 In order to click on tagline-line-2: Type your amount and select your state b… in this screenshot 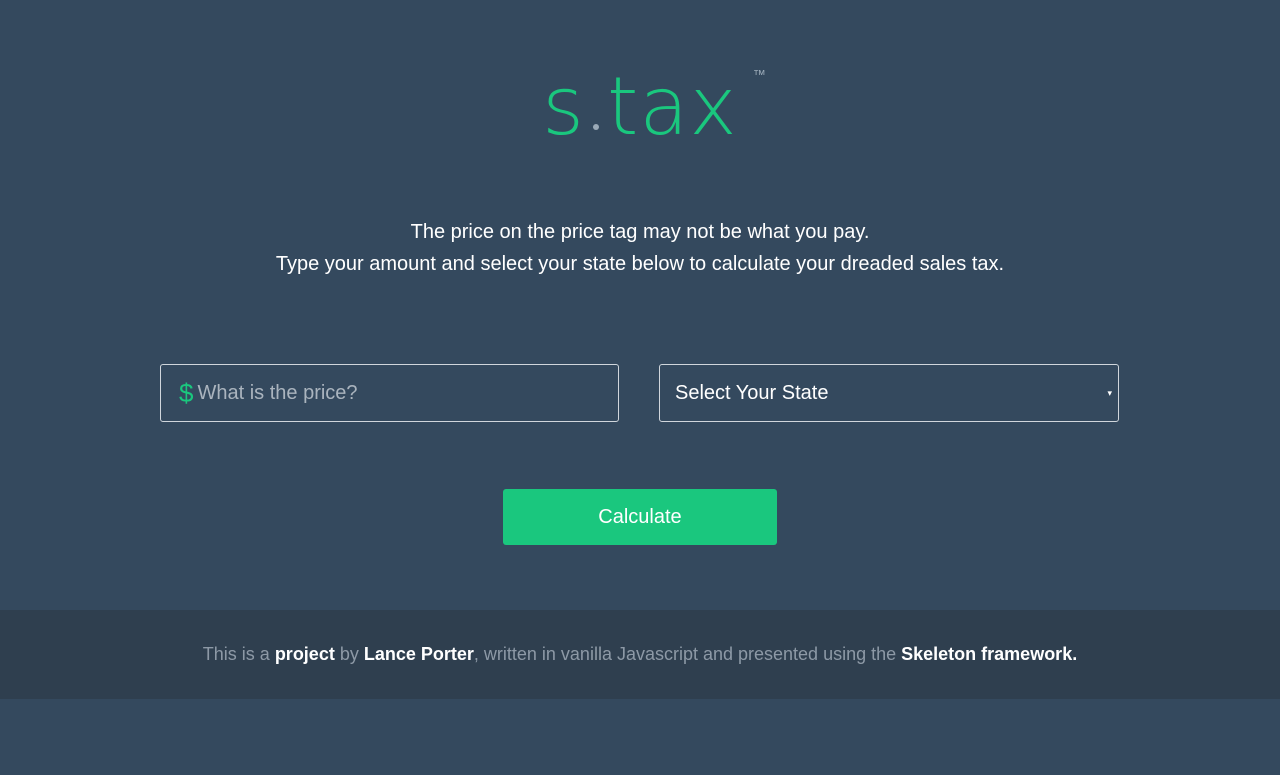, I will do `click(640, 264)`.